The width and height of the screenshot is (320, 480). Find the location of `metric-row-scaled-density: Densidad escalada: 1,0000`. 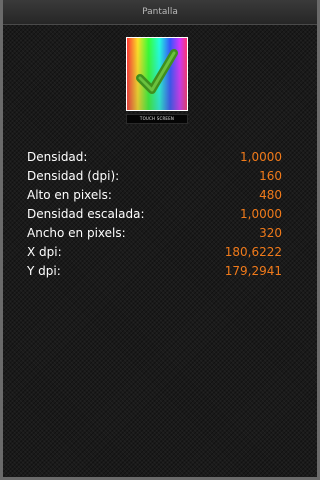

metric-row-scaled-density: Densidad escalada: 1,0000 is located at coordinates (154, 214).